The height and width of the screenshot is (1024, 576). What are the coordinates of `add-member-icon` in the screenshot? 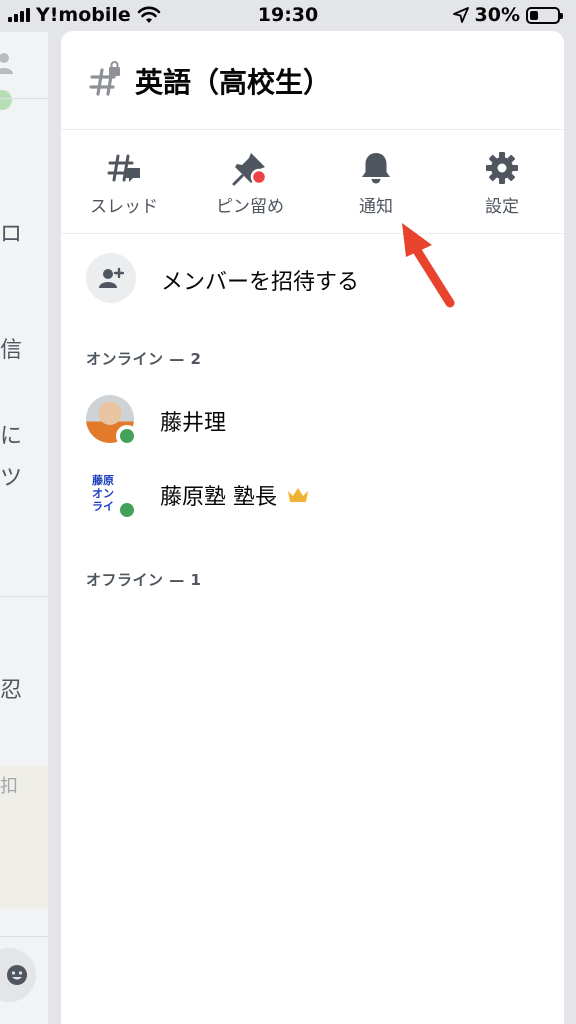 It's located at (111, 278).